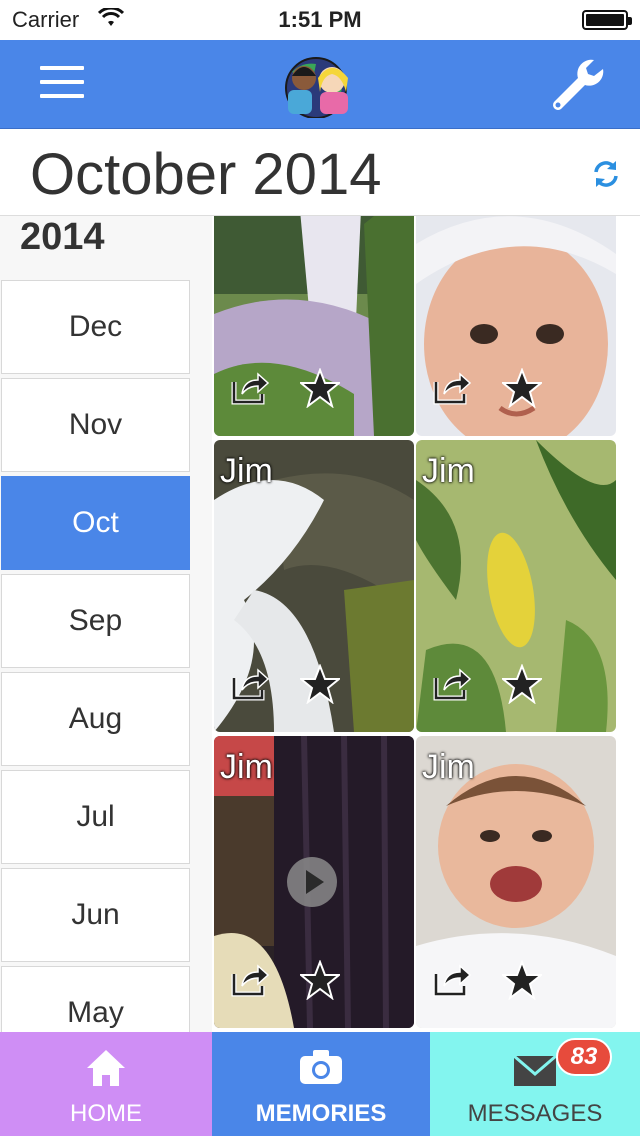 Image resolution: width=640 pixels, height=1136 pixels. I want to click on month-item-may: May, so click(95, 999).